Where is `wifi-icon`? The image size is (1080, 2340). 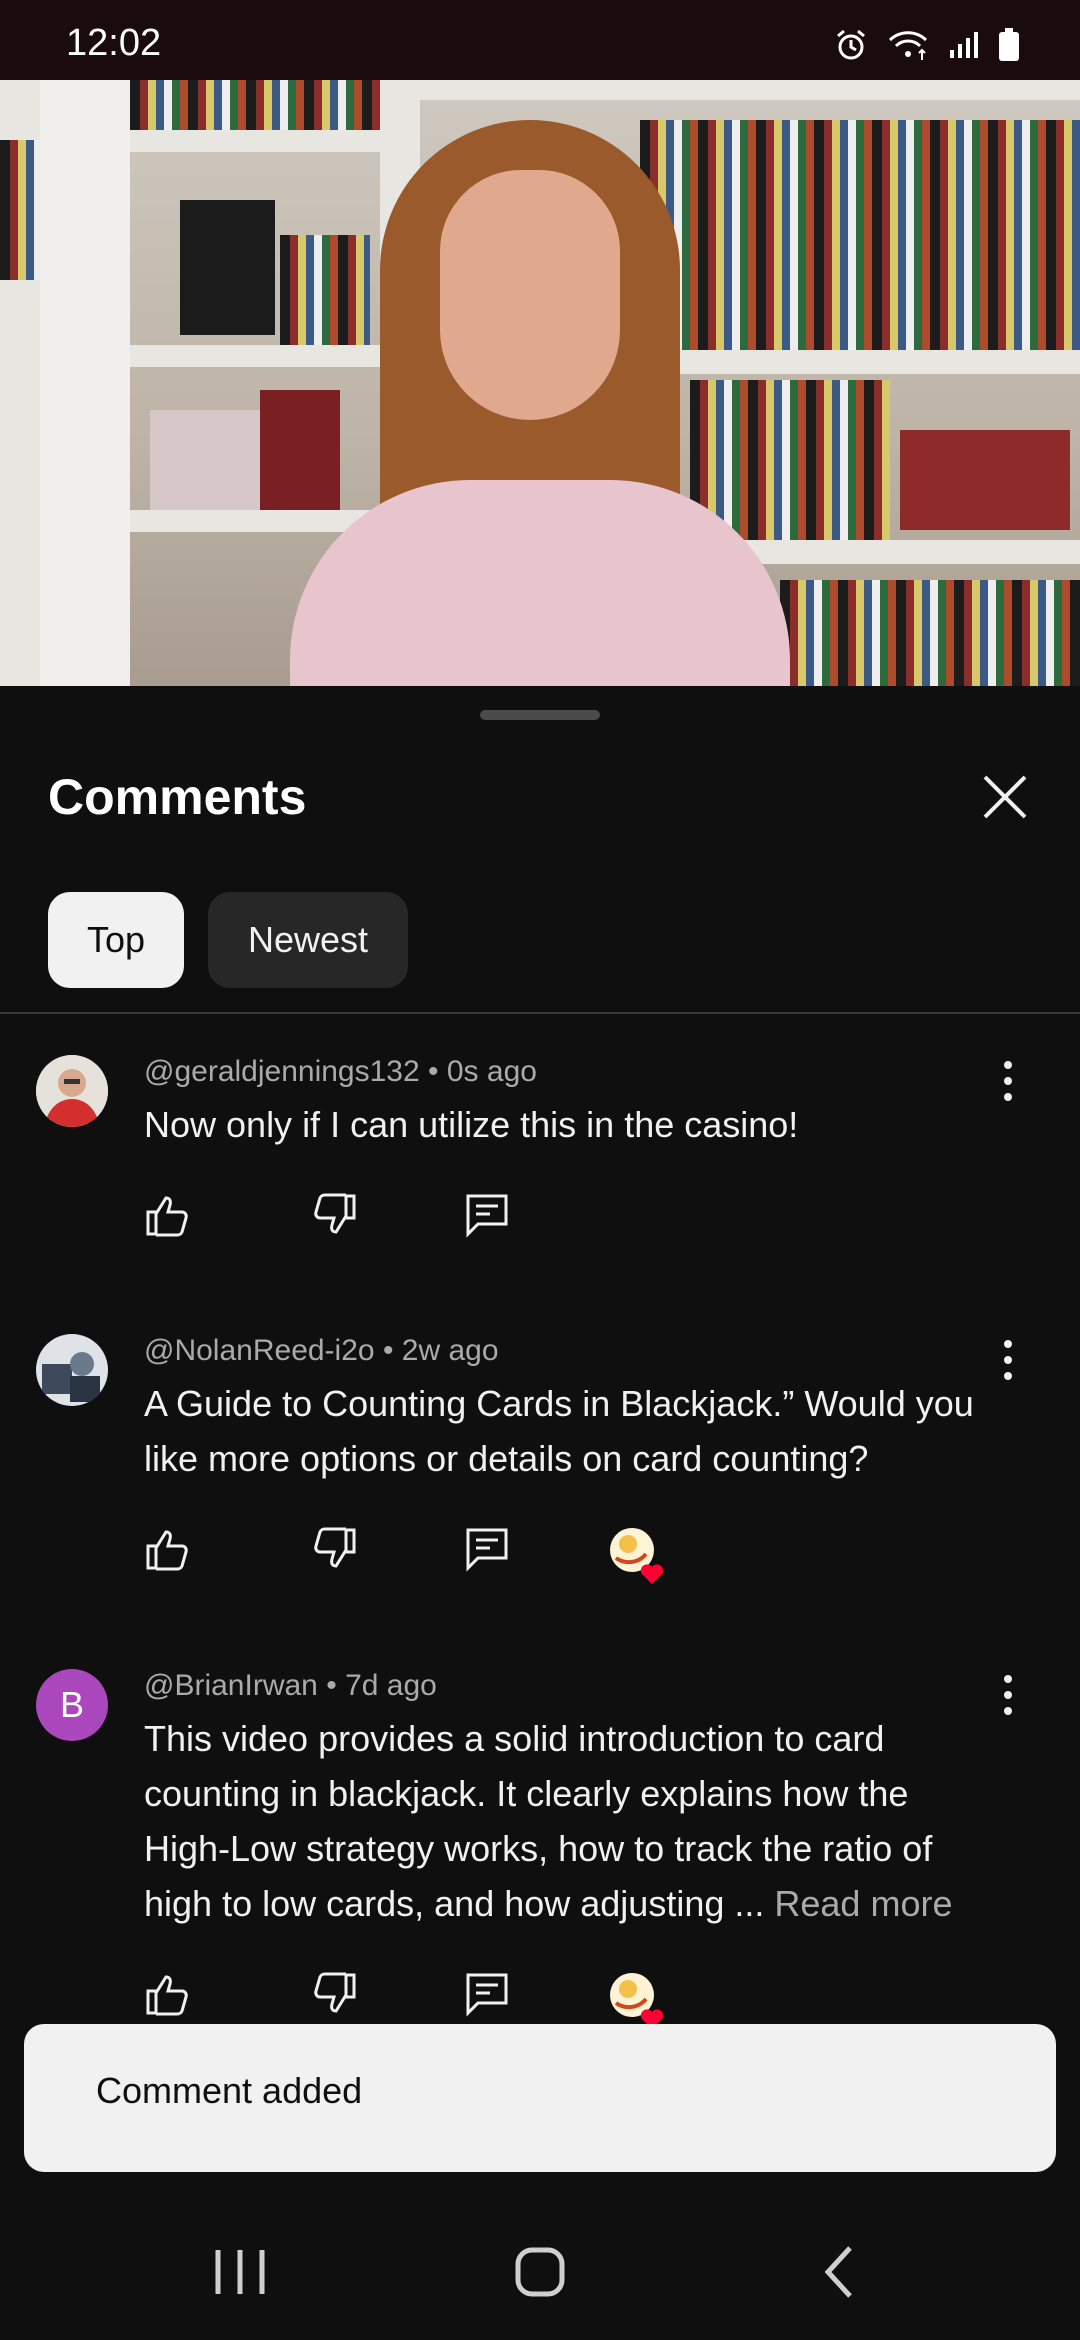
wifi-icon is located at coordinates (908, 47).